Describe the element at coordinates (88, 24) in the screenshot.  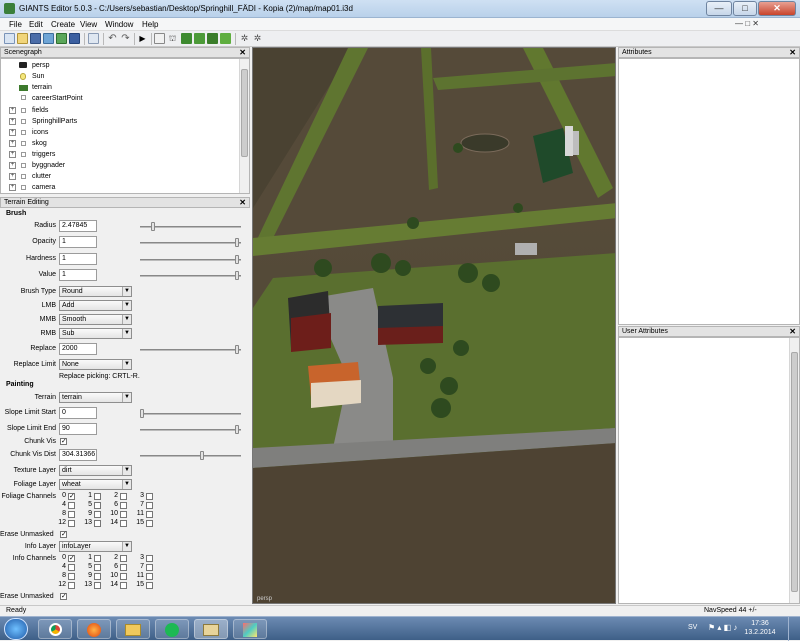
I see `menu-view: View` at that location.